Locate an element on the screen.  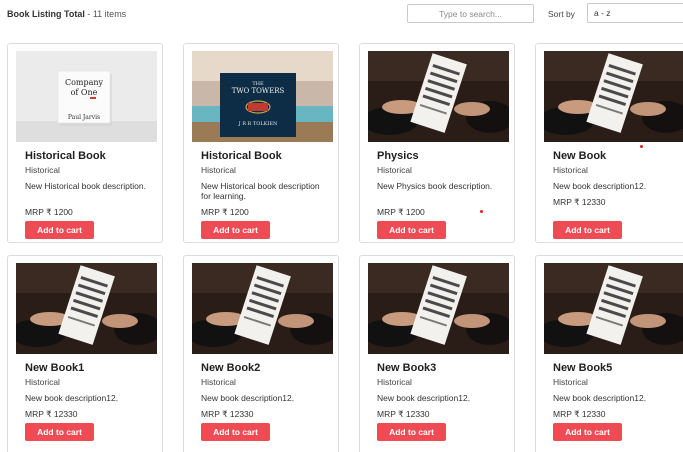
book-description: New Physics book description. is located at coordinates (435, 186).